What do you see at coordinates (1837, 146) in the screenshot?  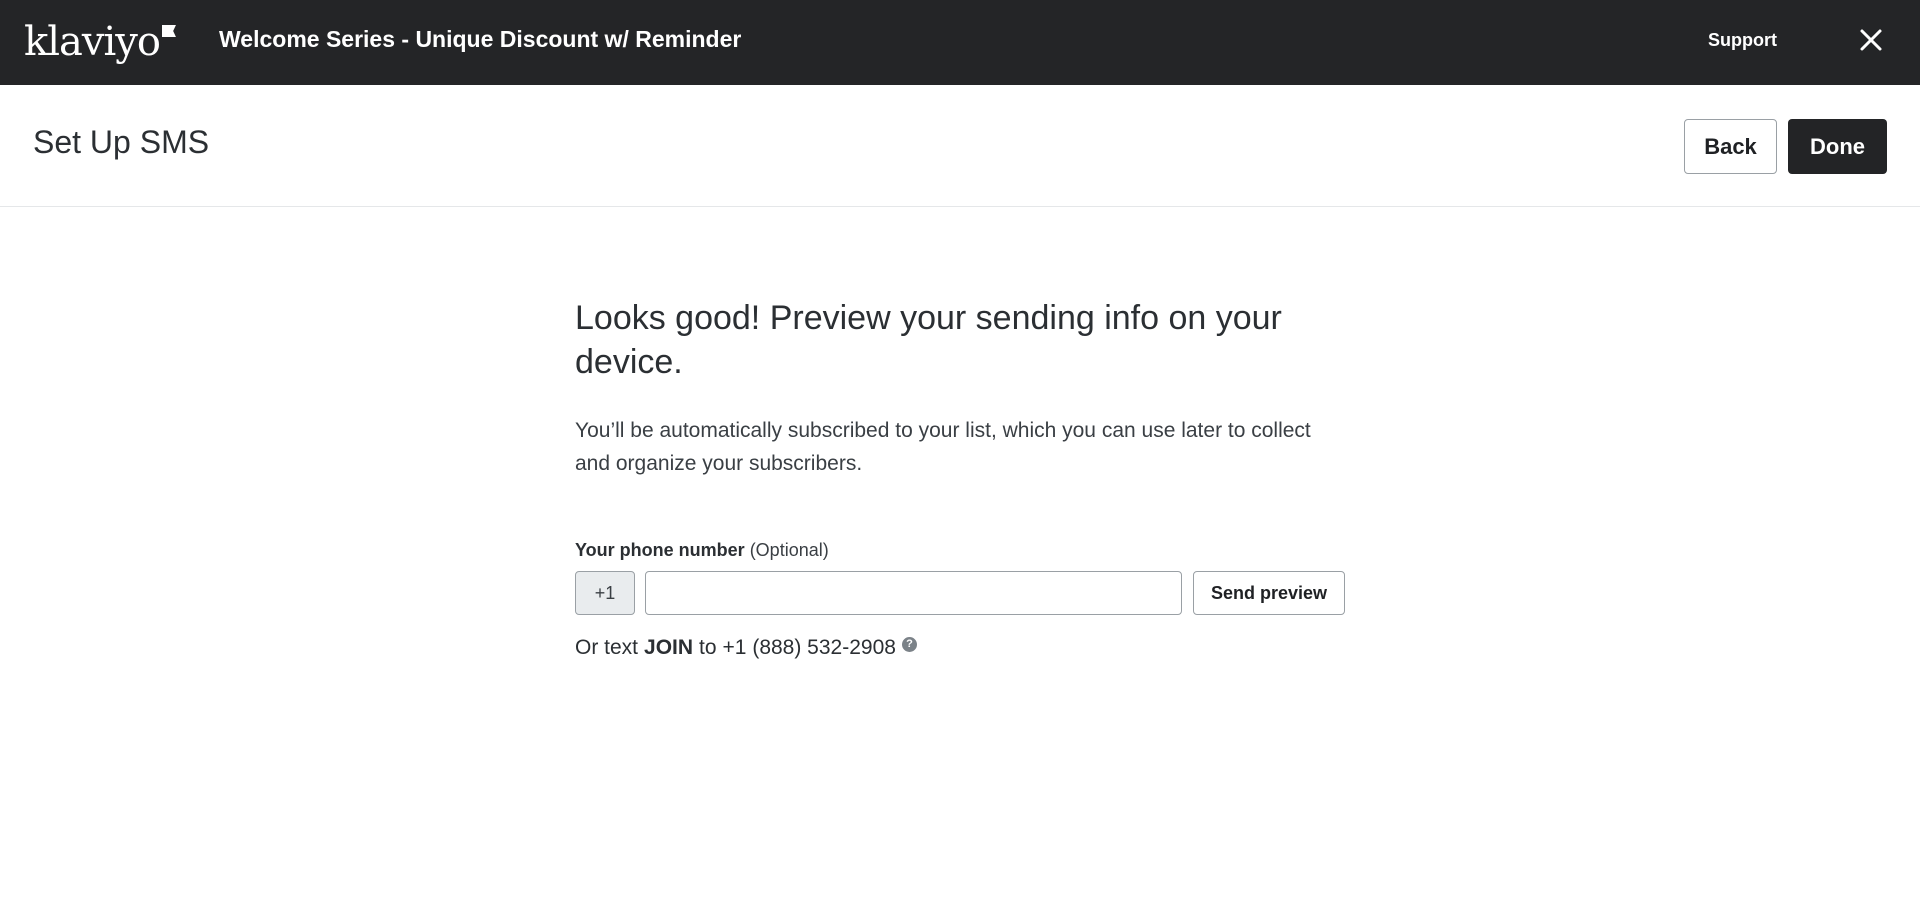 I see `done-button: Done` at bounding box center [1837, 146].